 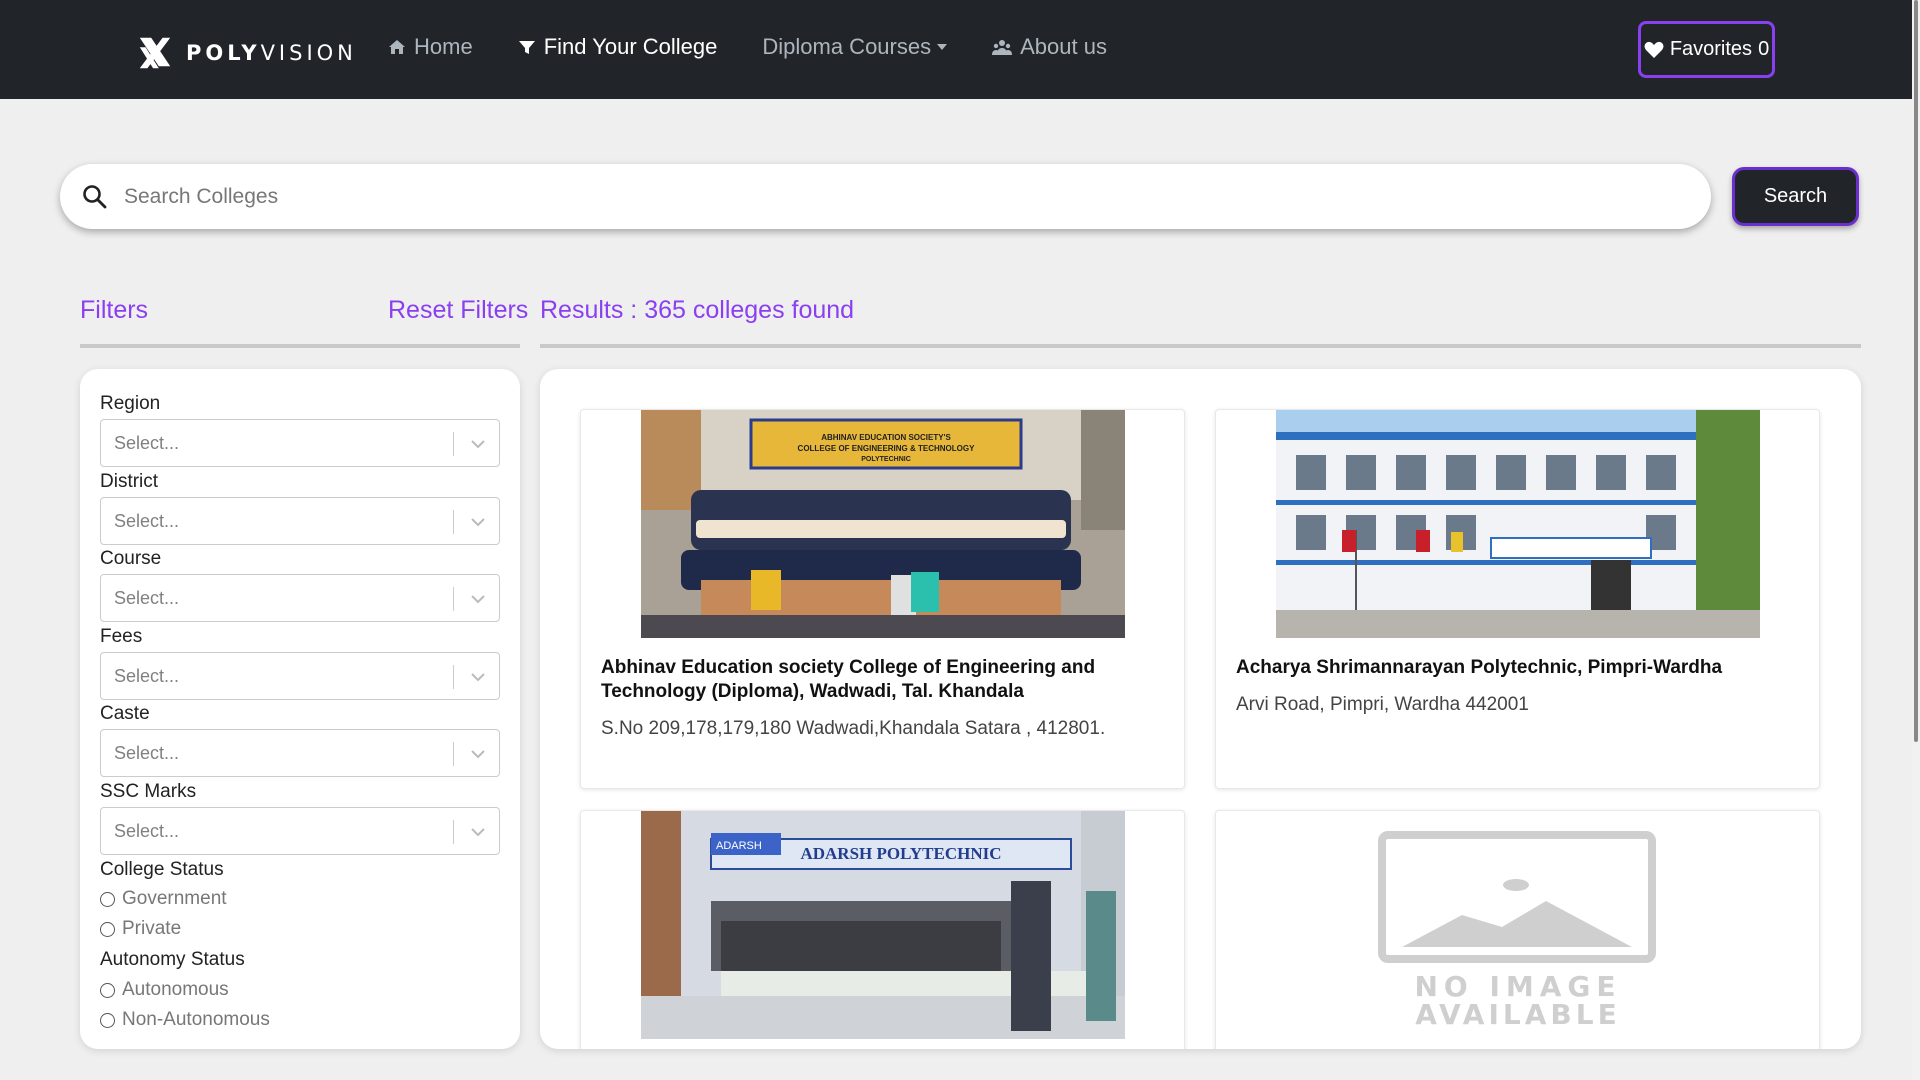 I want to click on nav-link-label: Diploma Courses, so click(x=847, y=46).